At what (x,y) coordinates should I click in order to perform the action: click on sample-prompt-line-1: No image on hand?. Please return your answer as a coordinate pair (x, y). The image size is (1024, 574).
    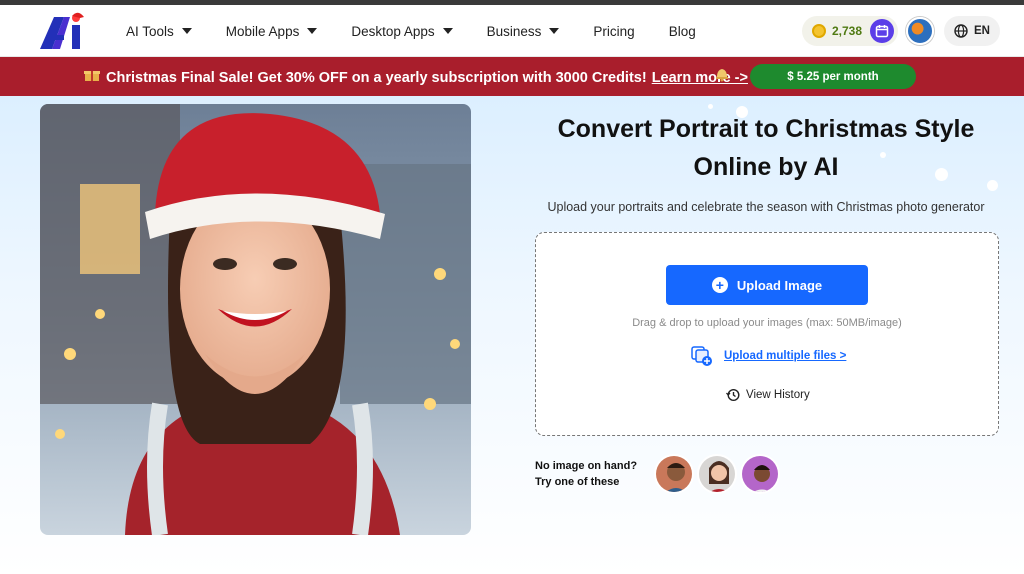
    Looking at the image, I should click on (586, 466).